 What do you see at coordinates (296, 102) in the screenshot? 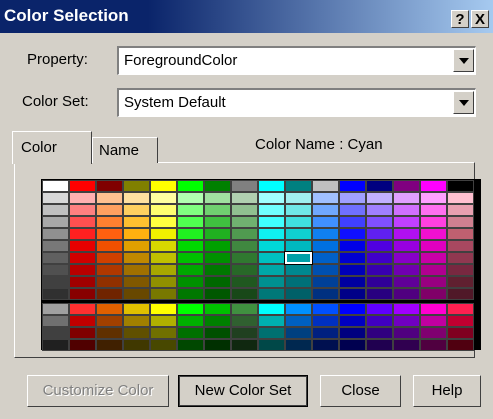
I see `color-set-combobox: System Default` at bounding box center [296, 102].